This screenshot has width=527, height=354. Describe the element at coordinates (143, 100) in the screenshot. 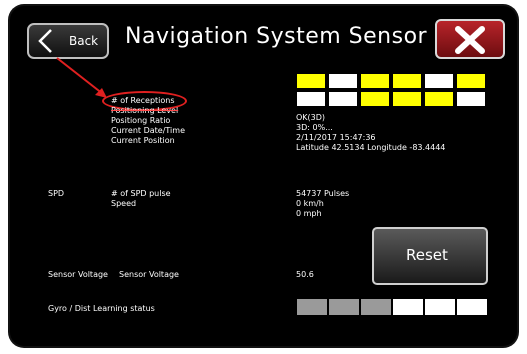

I see `receptions-label: # of Receptions` at that location.